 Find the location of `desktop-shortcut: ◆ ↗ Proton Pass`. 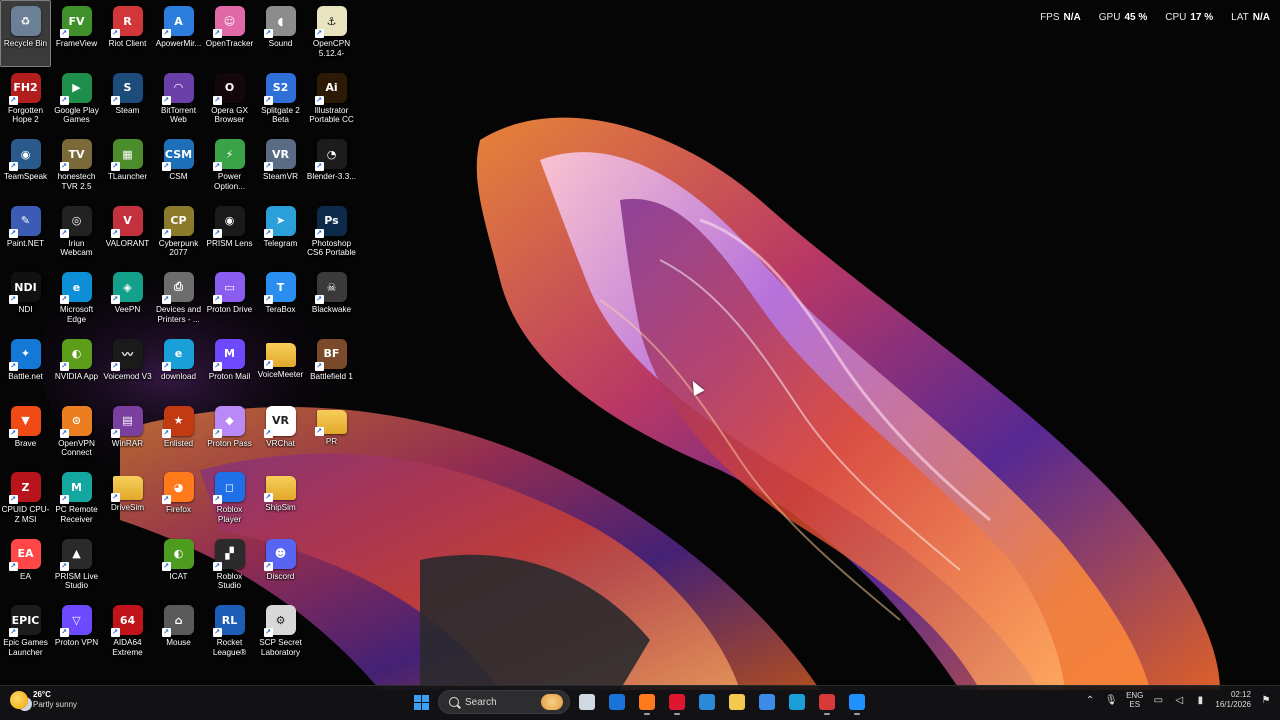

desktop-shortcut: ◆ ↗ Proton Pass is located at coordinates (229, 433).